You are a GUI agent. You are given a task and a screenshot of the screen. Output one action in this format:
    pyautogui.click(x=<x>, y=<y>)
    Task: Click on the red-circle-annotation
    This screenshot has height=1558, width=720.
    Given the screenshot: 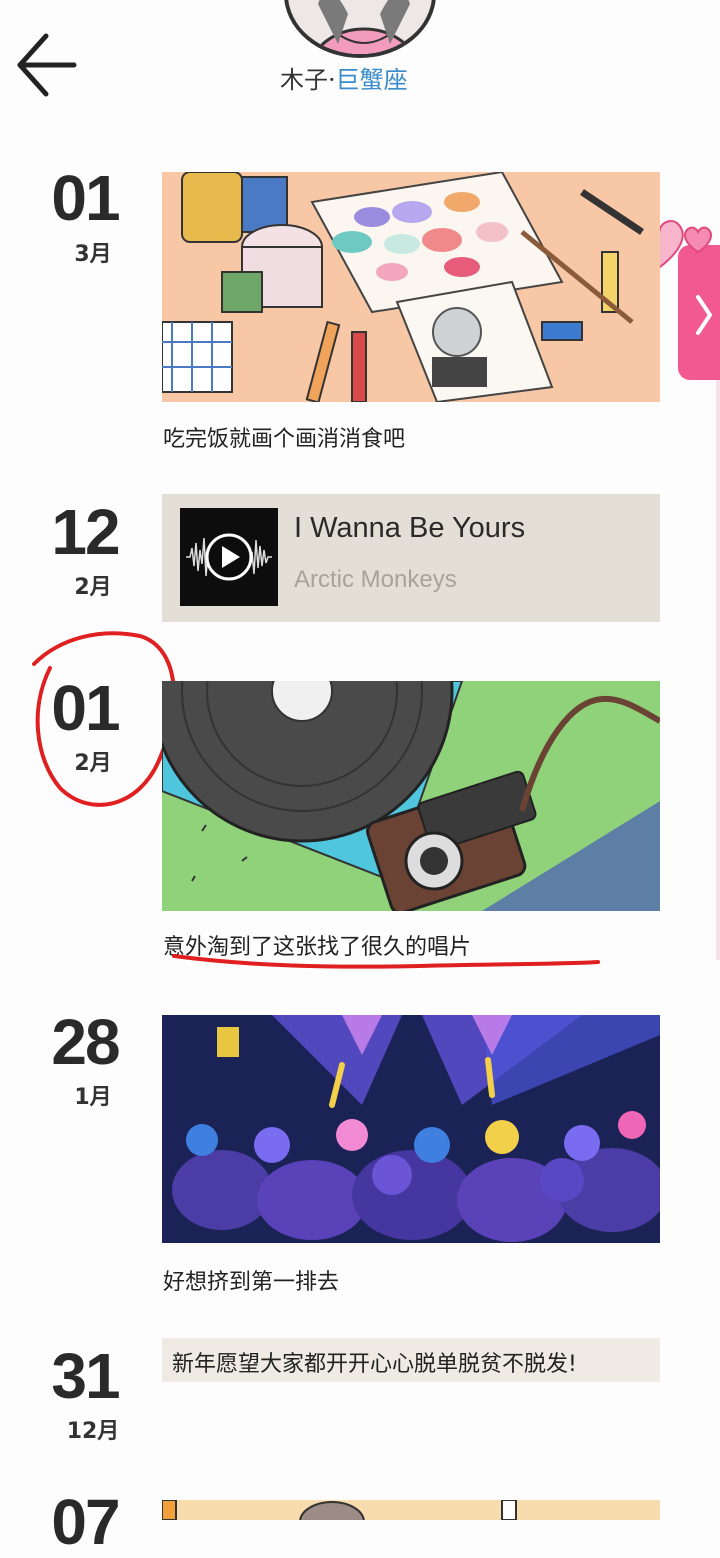 What is the action you would take?
    pyautogui.click(x=104, y=719)
    